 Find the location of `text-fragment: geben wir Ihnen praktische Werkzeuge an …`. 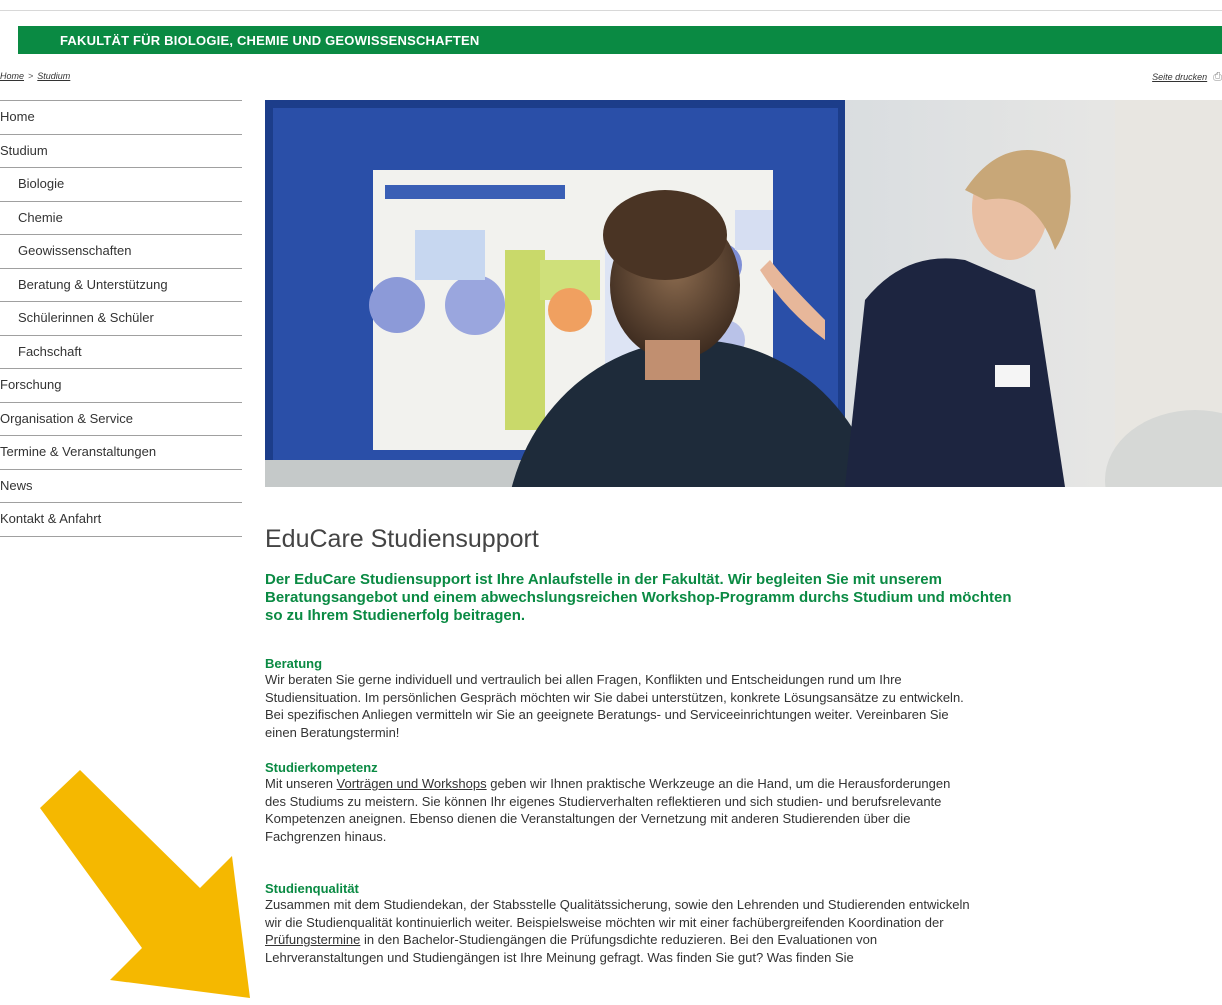

text-fragment: geben wir Ihnen praktische Werkzeuge an … is located at coordinates (718, 783).